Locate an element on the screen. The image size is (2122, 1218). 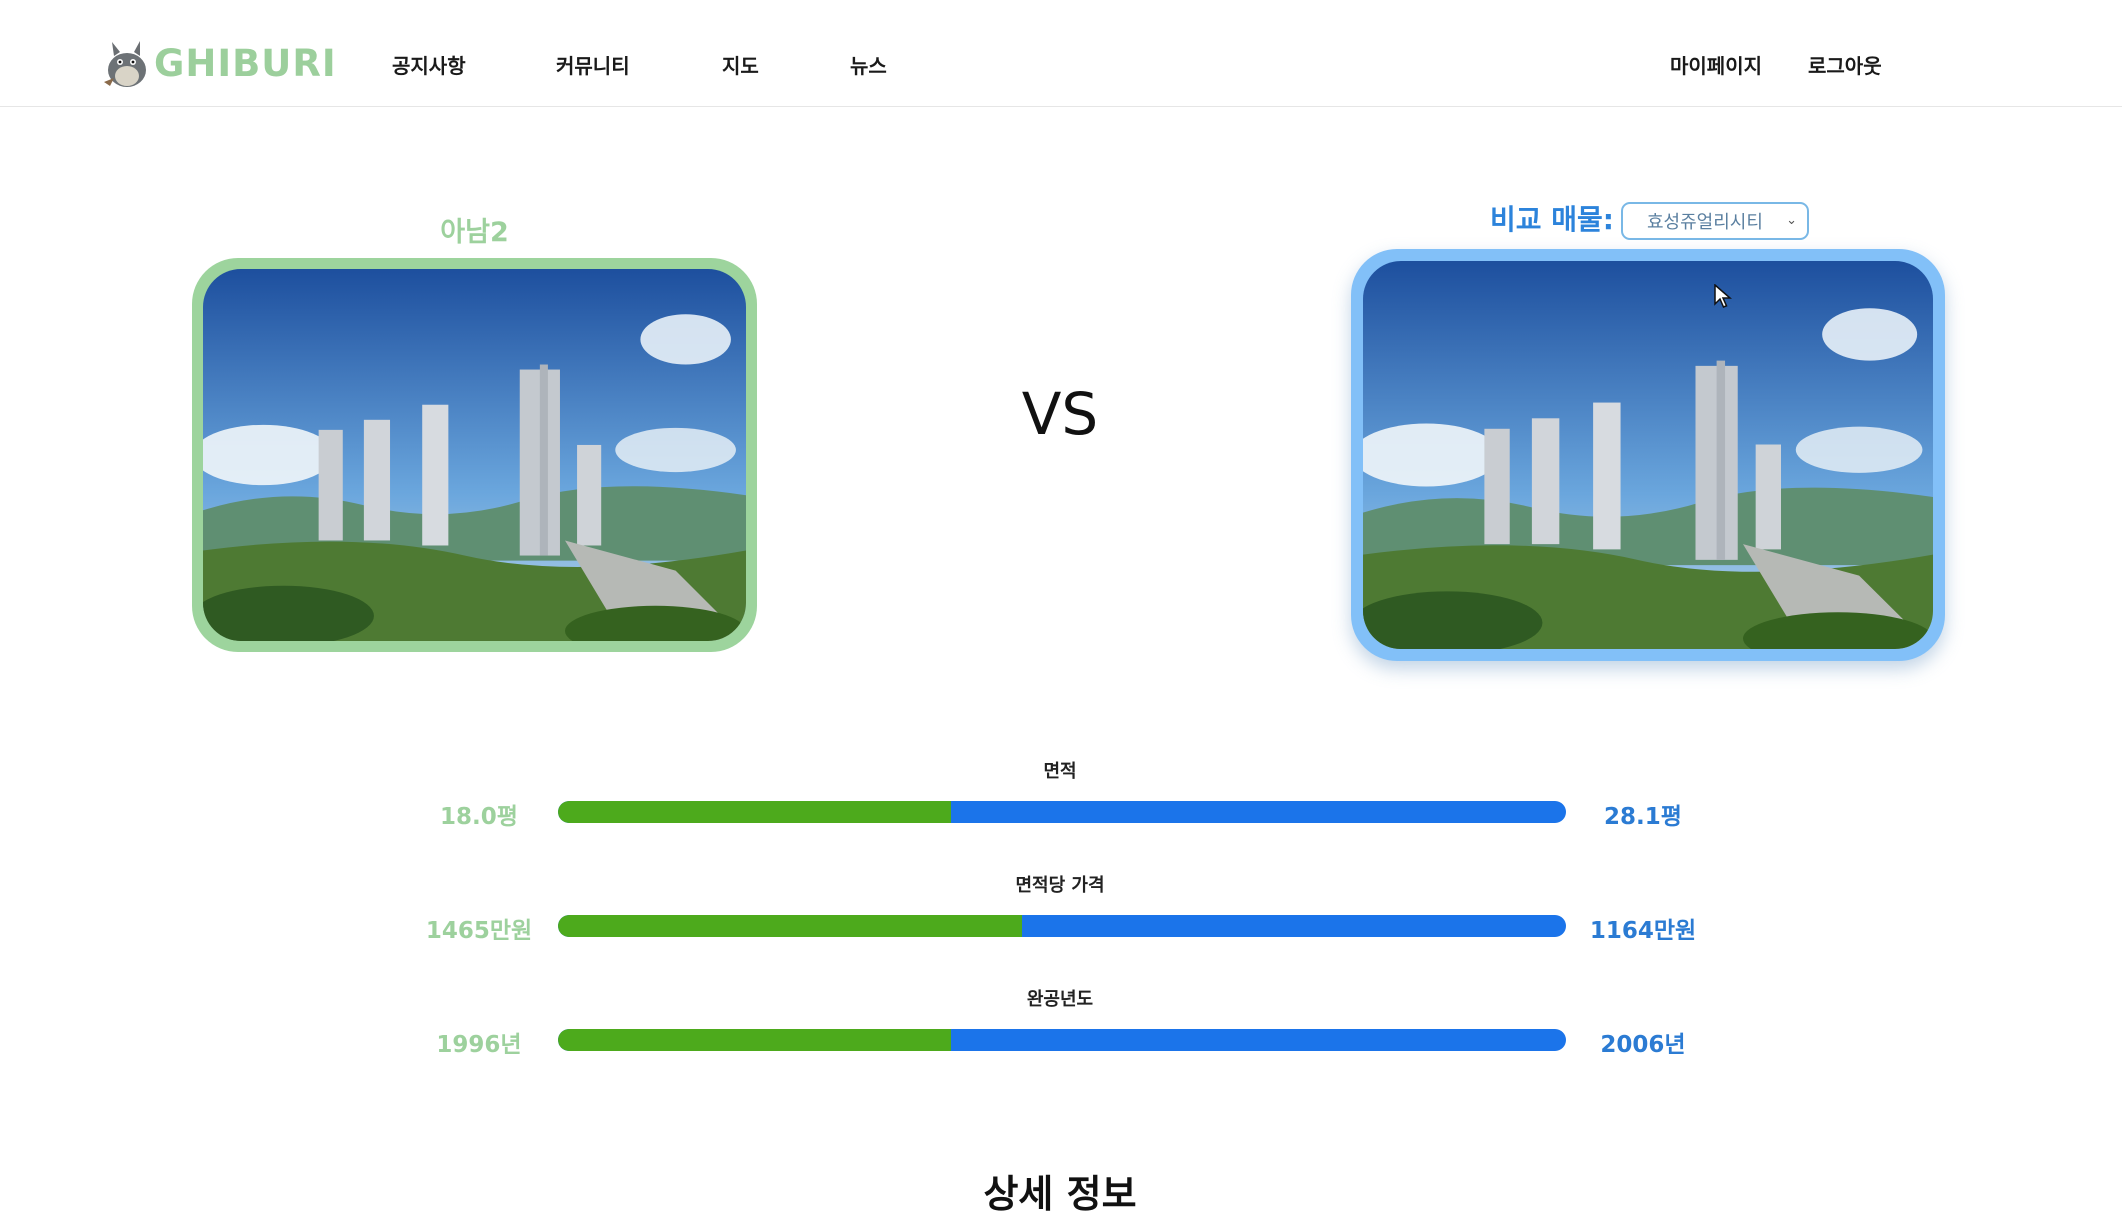
nav-community: 커뮤니티 is located at coordinates (593, 64).